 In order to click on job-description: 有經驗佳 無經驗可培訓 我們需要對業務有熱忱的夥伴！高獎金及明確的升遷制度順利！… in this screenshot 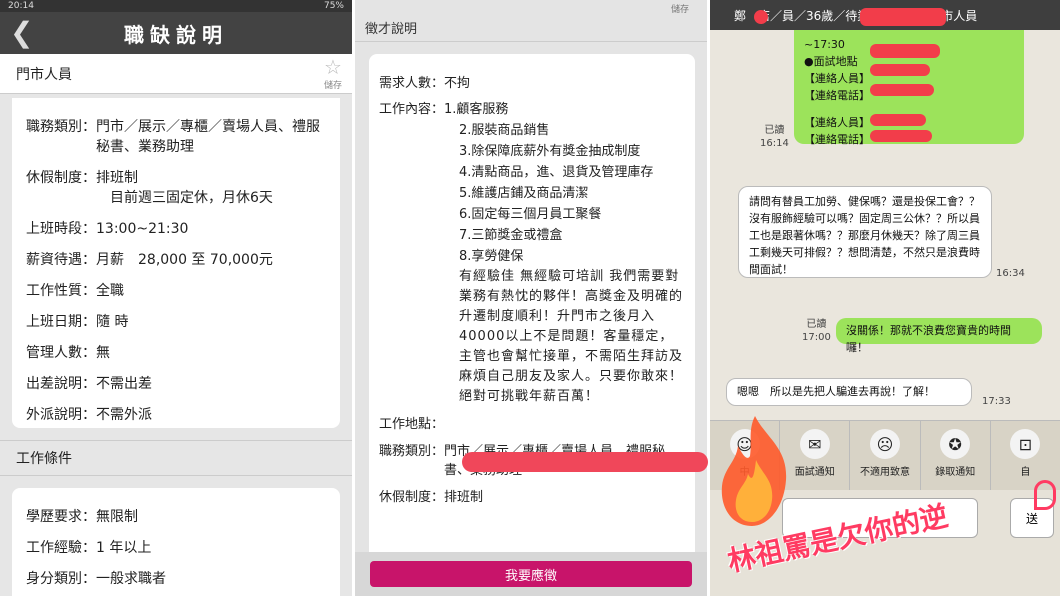, I will do `click(571, 336)`.